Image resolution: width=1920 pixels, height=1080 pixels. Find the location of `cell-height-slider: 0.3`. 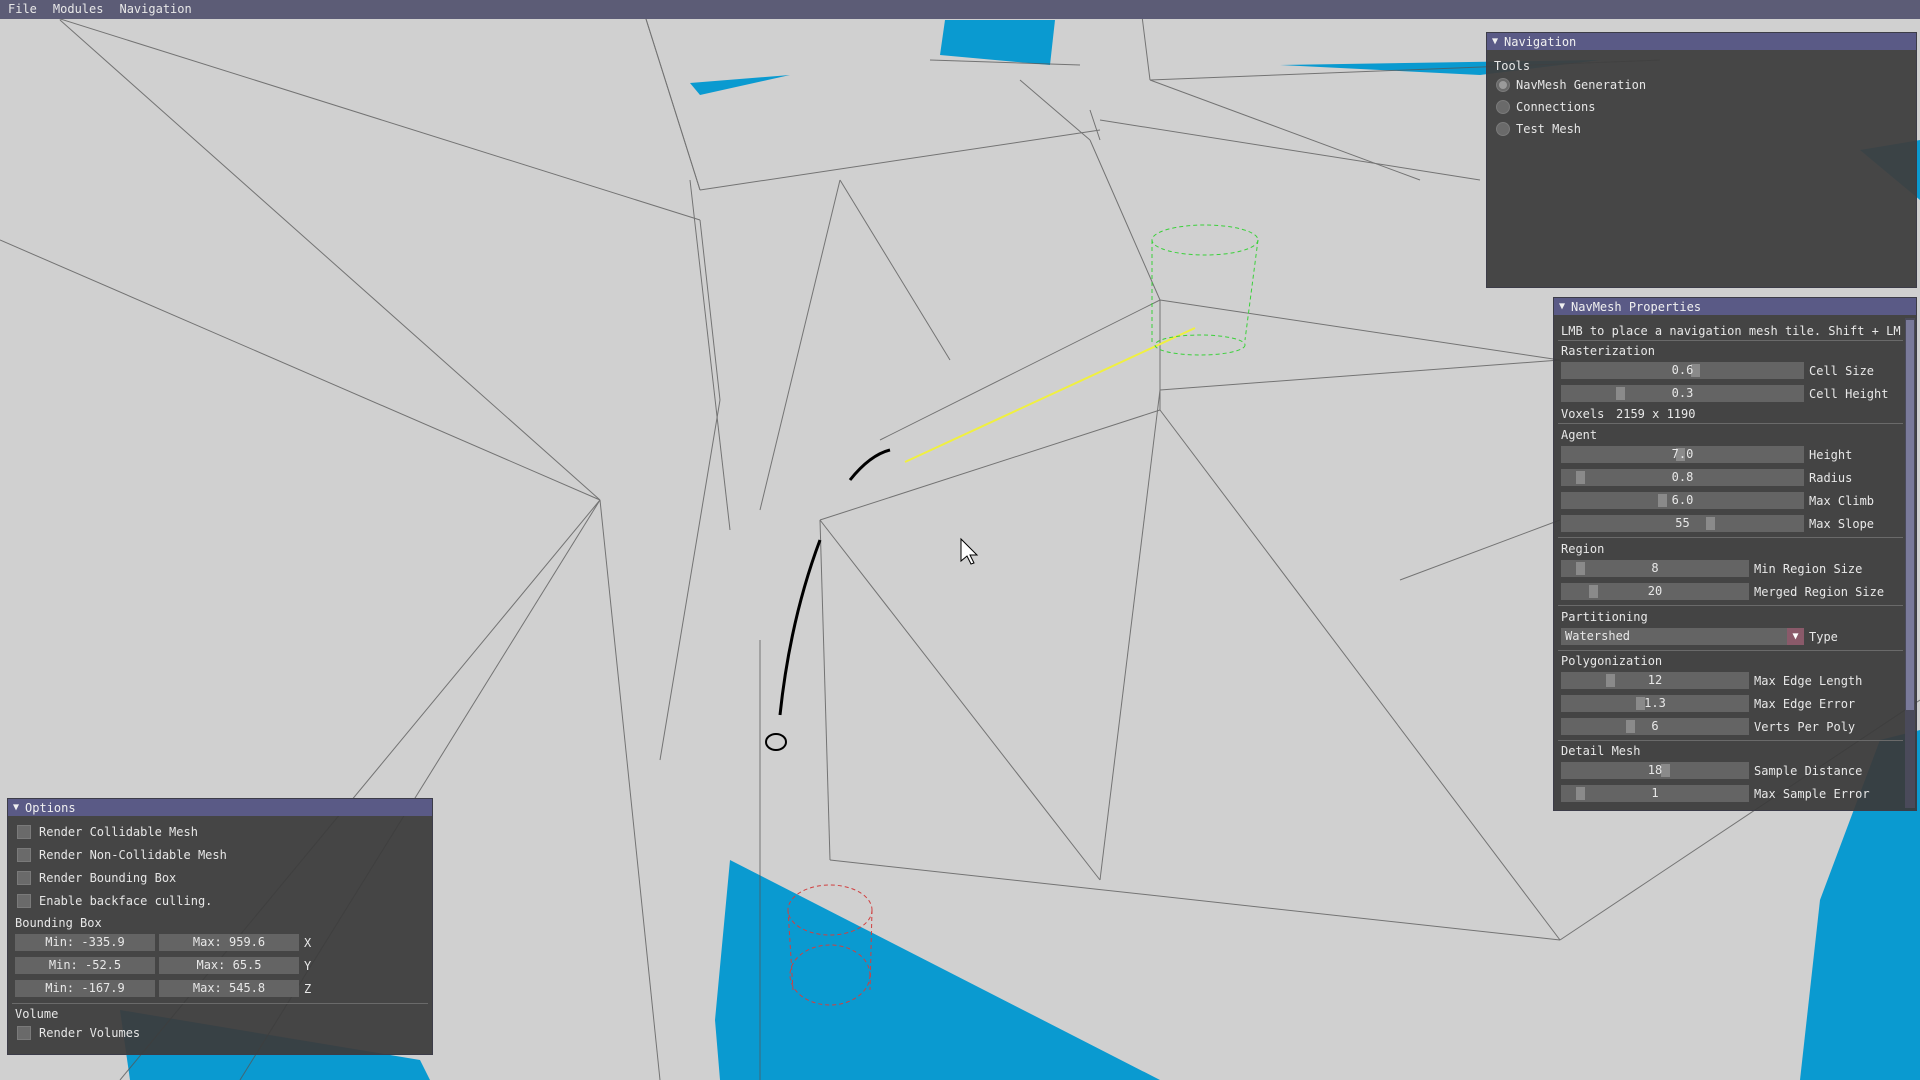

cell-height-slider: 0.3 is located at coordinates (1682, 393).